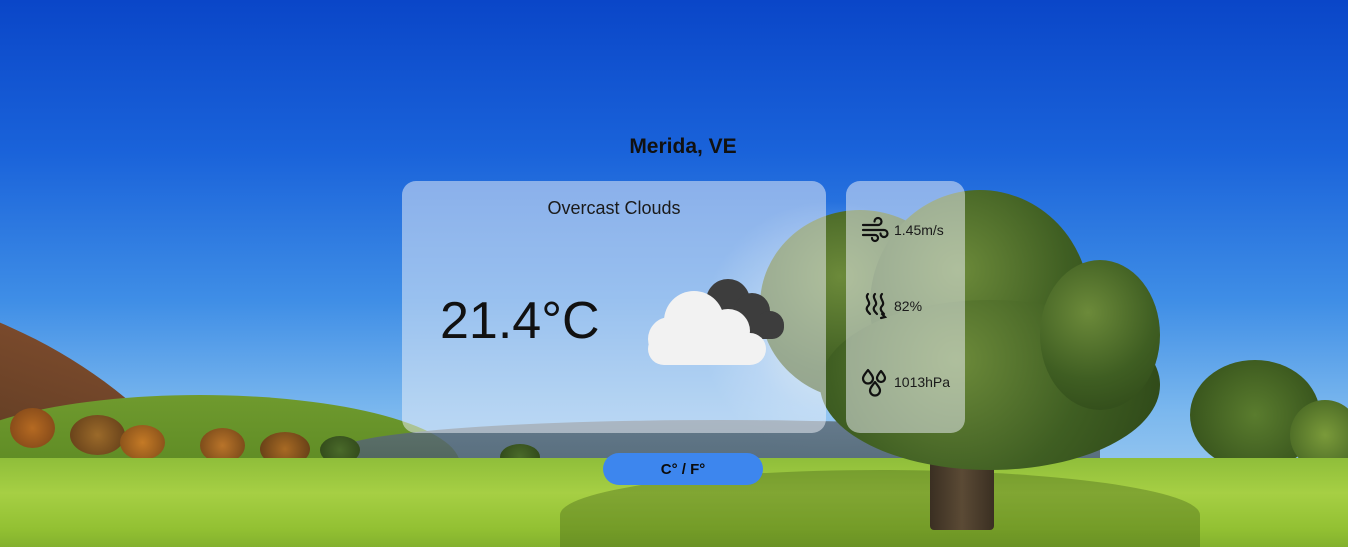  What do you see at coordinates (891, 306) in the screenshot?
I see `humidity-stat: 82%` at bounding box center [891, 306].